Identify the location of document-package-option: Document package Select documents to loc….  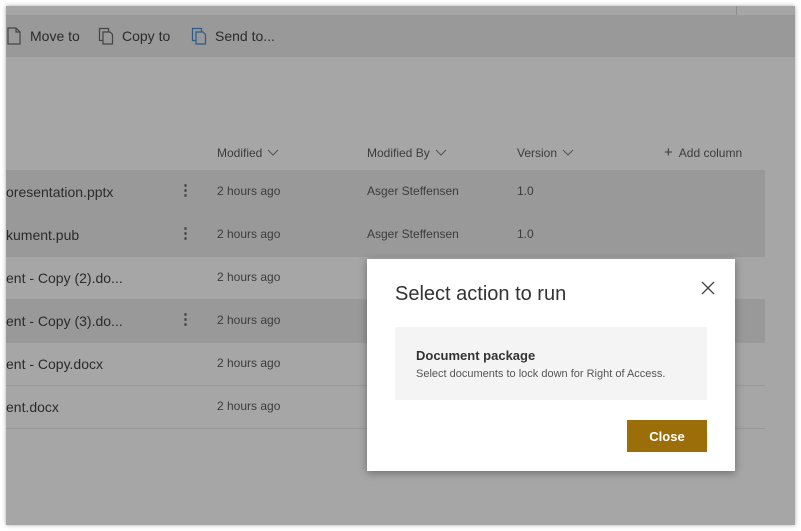
(551, 363).